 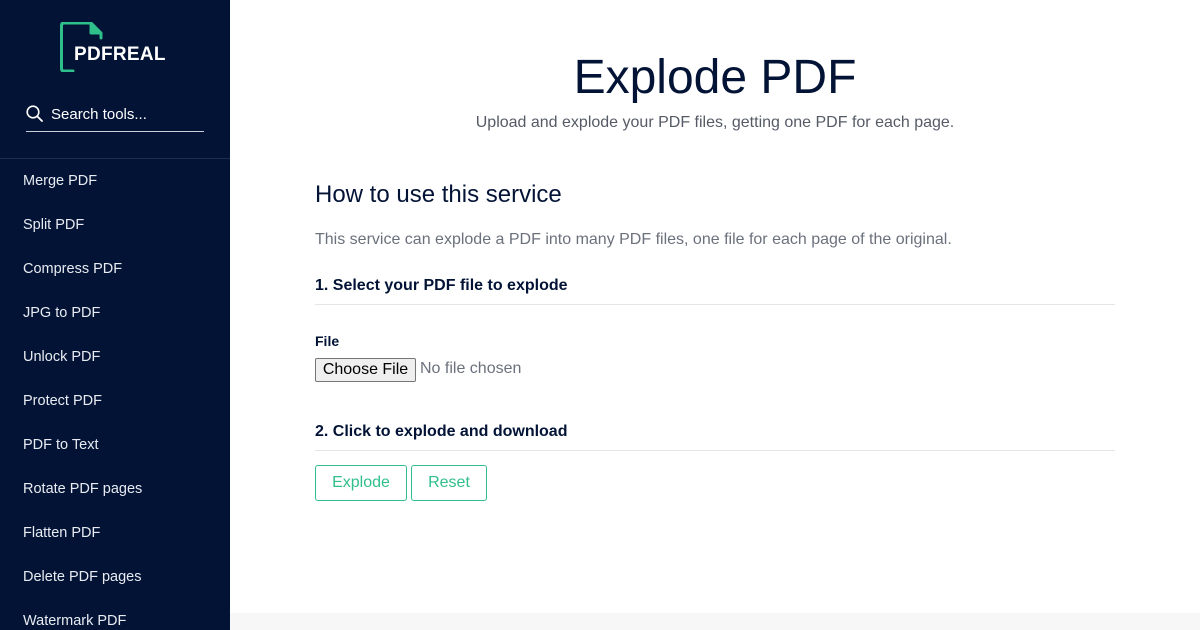 I want to click on search-icon, so click(x=34, y=113).